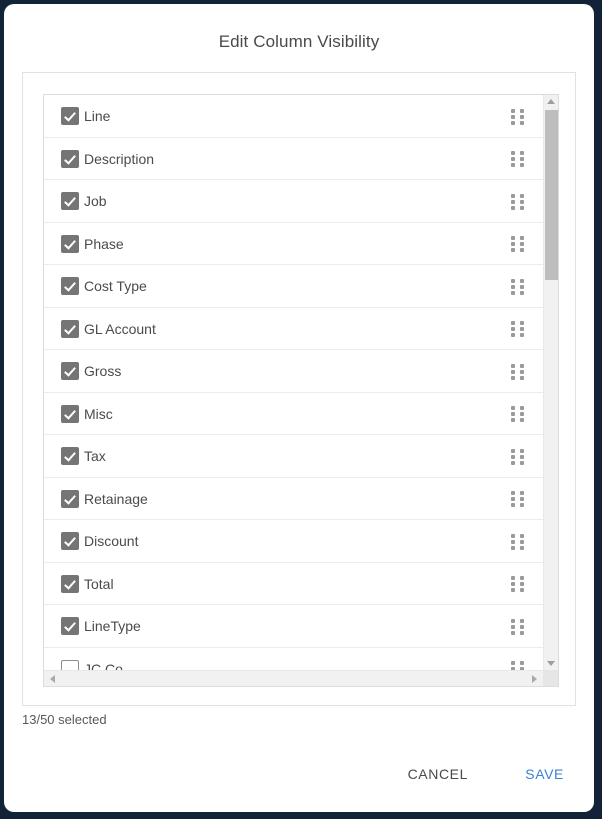 This screenshot has height=819, width=602. What do you see at coordinates (53, 679) in the screenshot?
I see `caret-left-icon` at bounding box center [53, 679].